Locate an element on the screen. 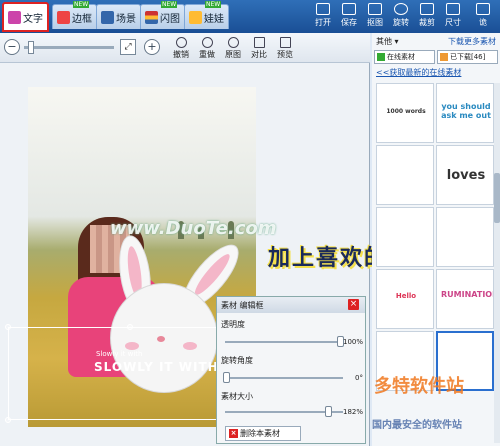 Image resolution: width=500 pixels, height=446 pixels. compare-label: 对比 is located at coordinates (259, 54).